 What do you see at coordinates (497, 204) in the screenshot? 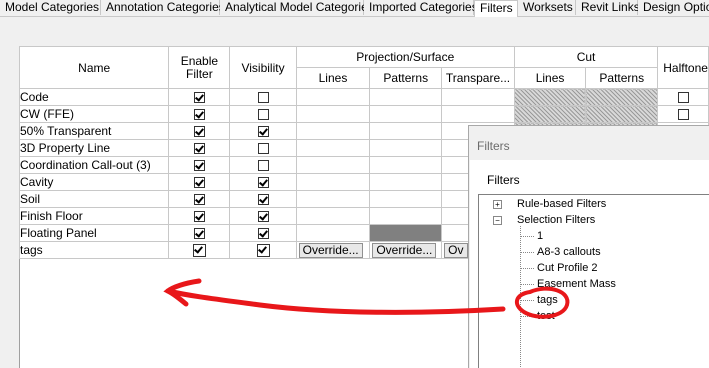
I see `expand-plus-icon: +` at bounding box center [497, 204].